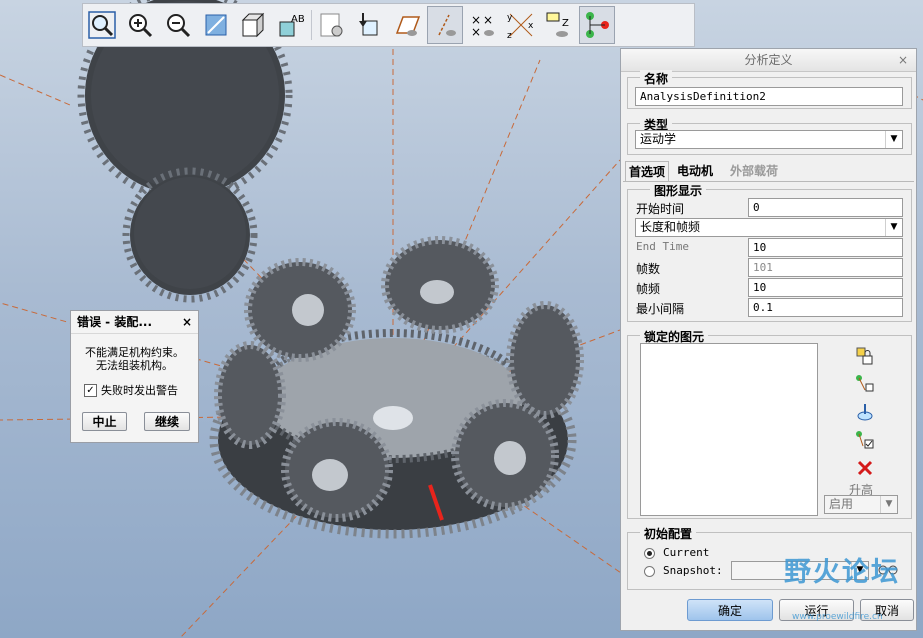 This screenshot has height=638, width=923. What do you see at coordinates (565, 23) in the screenshot?
I see `svg-text: Z` at bounding box center [565, 23].